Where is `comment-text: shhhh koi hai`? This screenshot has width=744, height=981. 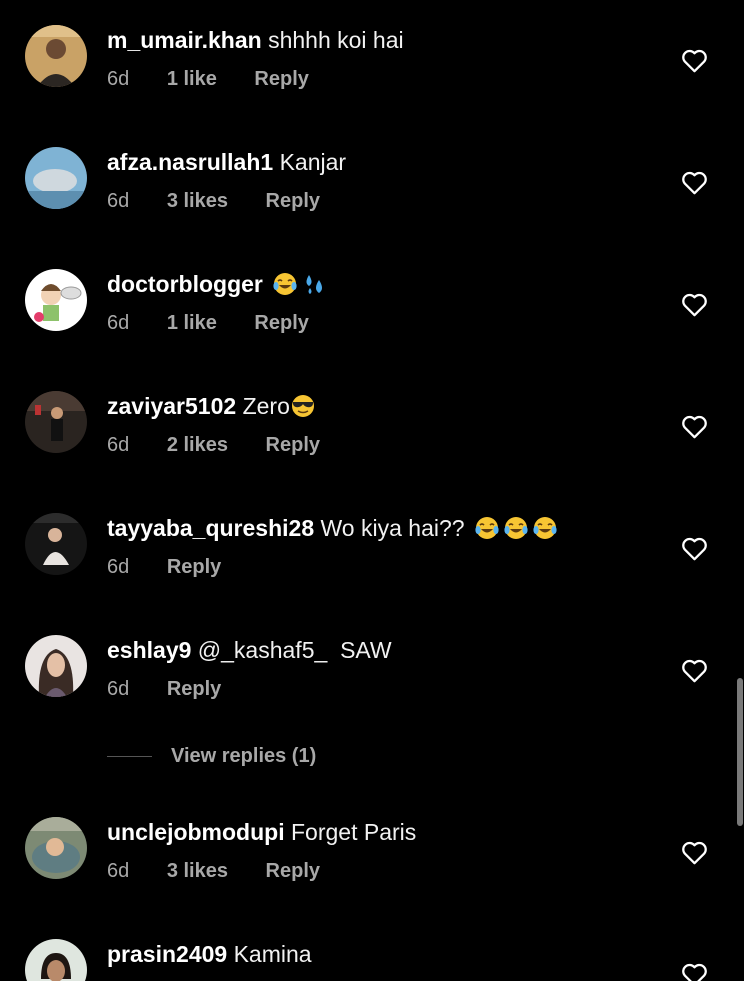
comment-text: shhhh koi hai is located at coordinates (336, 40).